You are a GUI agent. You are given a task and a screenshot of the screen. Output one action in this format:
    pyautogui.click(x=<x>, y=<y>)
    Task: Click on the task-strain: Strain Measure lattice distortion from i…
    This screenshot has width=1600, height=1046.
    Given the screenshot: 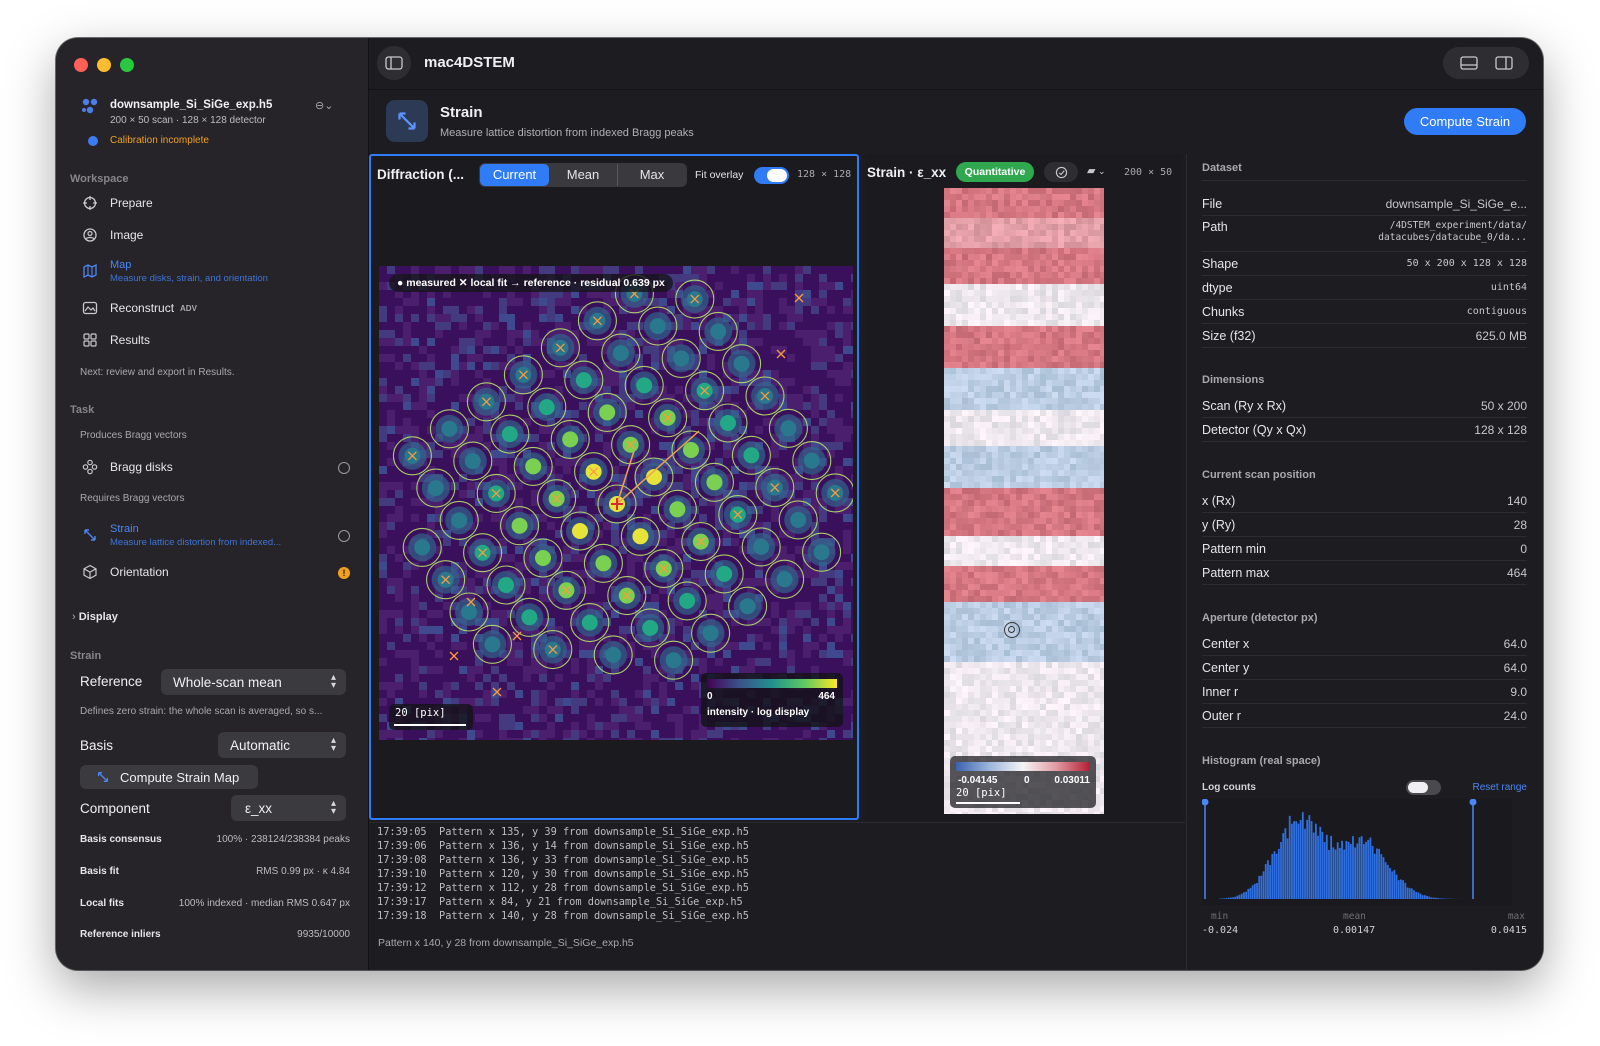 What is the action you would take?
    pyautogui.click(x=212, y=535)
    